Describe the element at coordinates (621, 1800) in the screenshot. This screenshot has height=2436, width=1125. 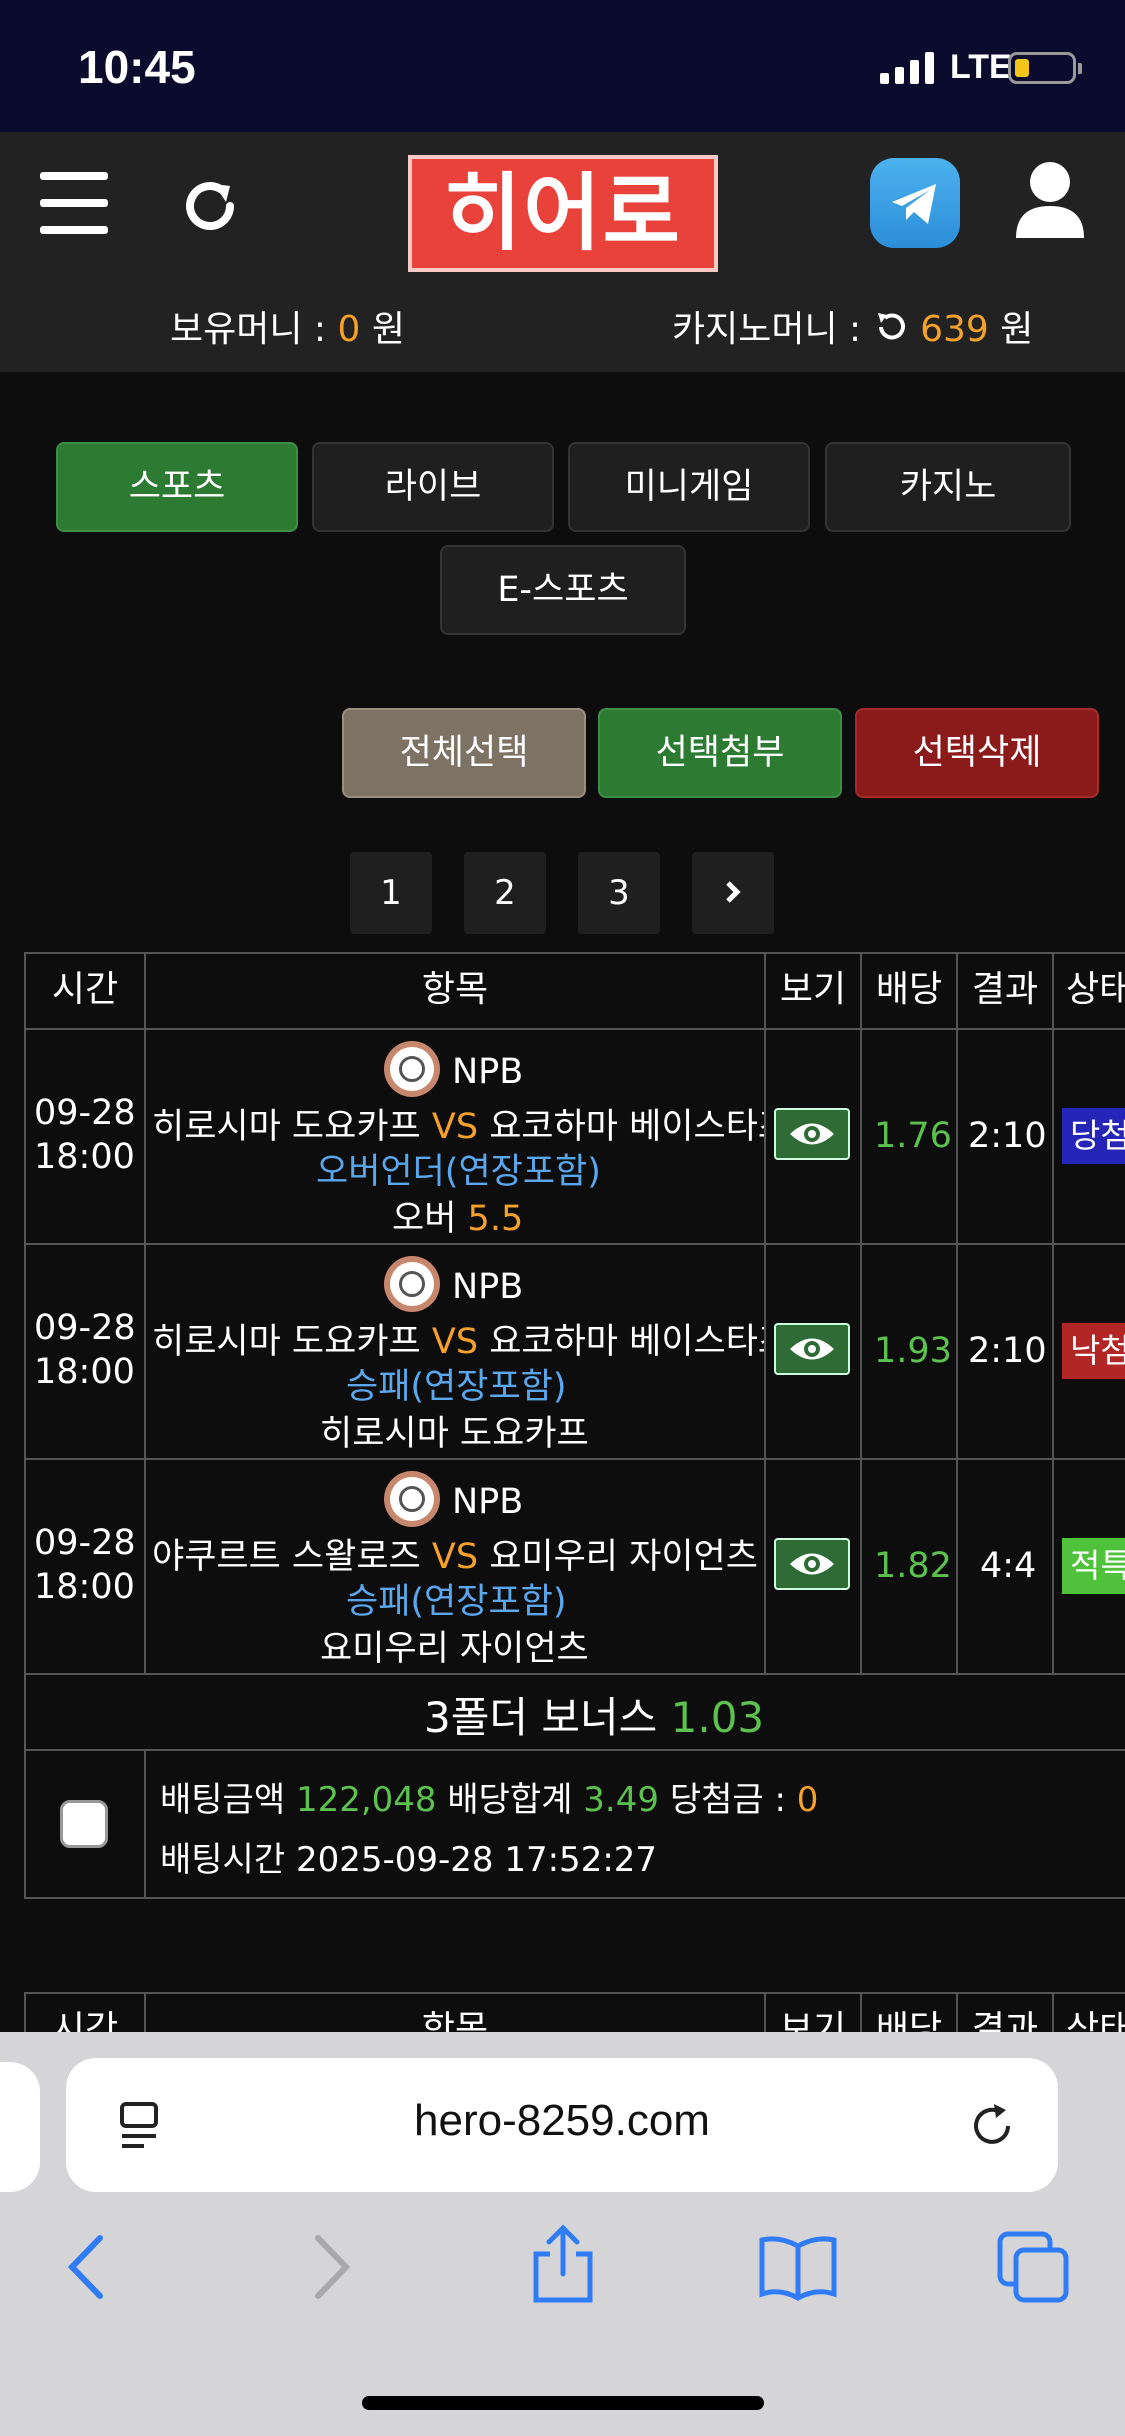
I see `odds-total: 3.49` at that location.